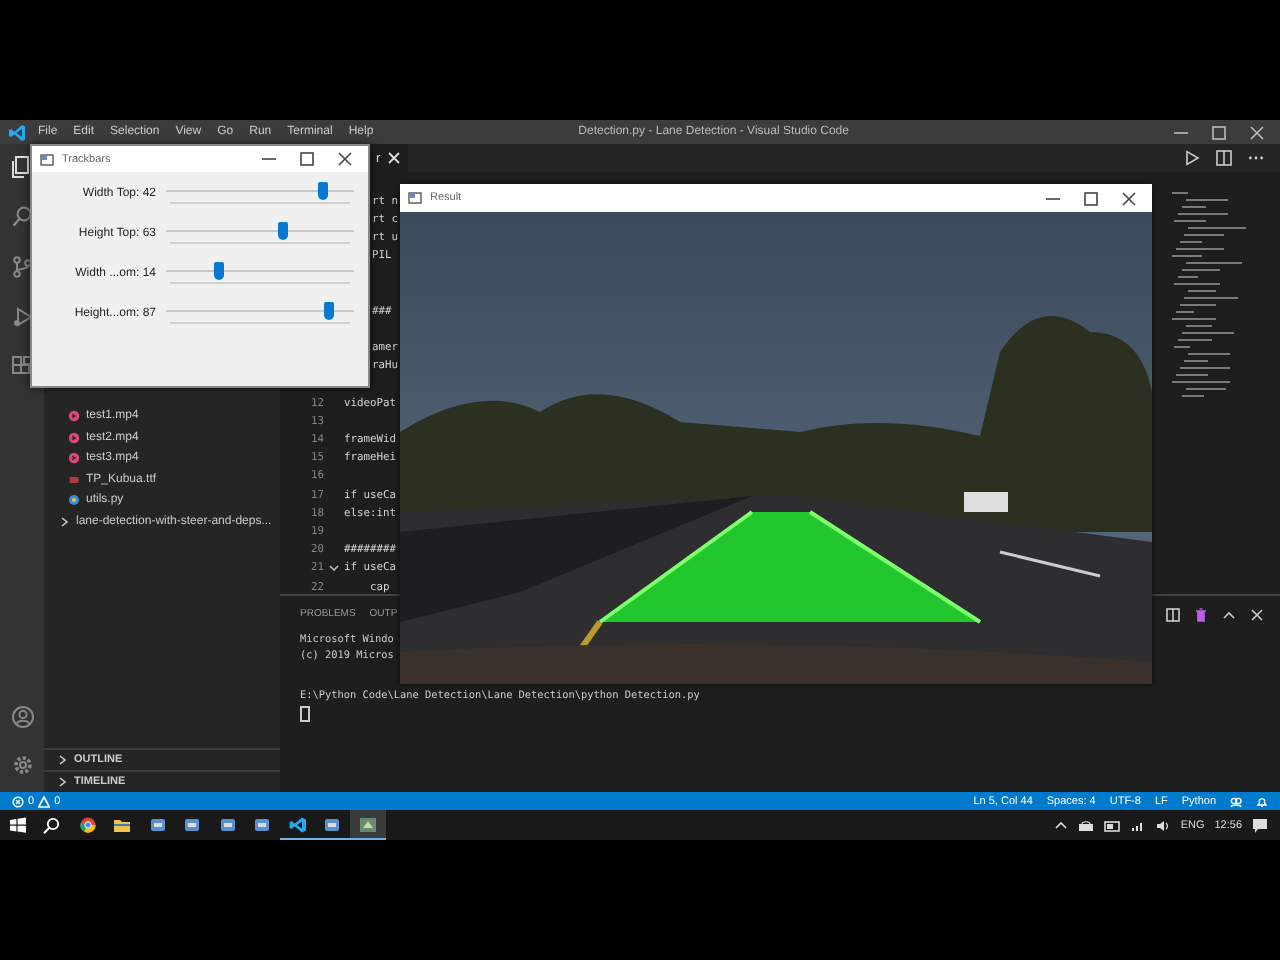 The height and width of the screenshot is (960, 1280). What do you see at coordinates (22, 717) in the screenshot?
I see `account-icon` at bounding box center [22, 717].